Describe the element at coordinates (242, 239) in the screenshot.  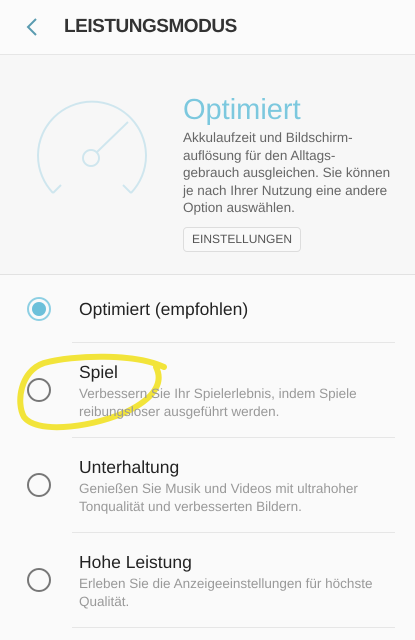
I see `settings-button: EINSTELLUNGEN` at that location.